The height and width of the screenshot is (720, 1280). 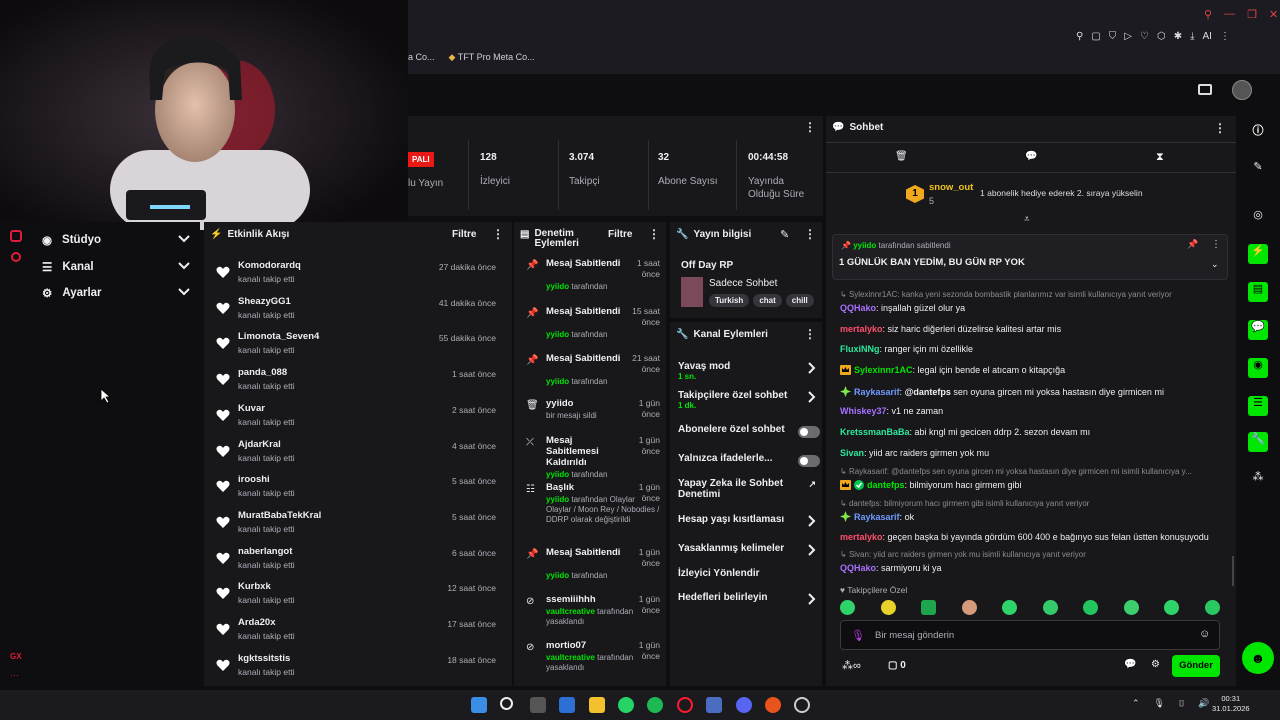 I want to click on bolt-icon: ⚡, so click(x=1258, y=254).